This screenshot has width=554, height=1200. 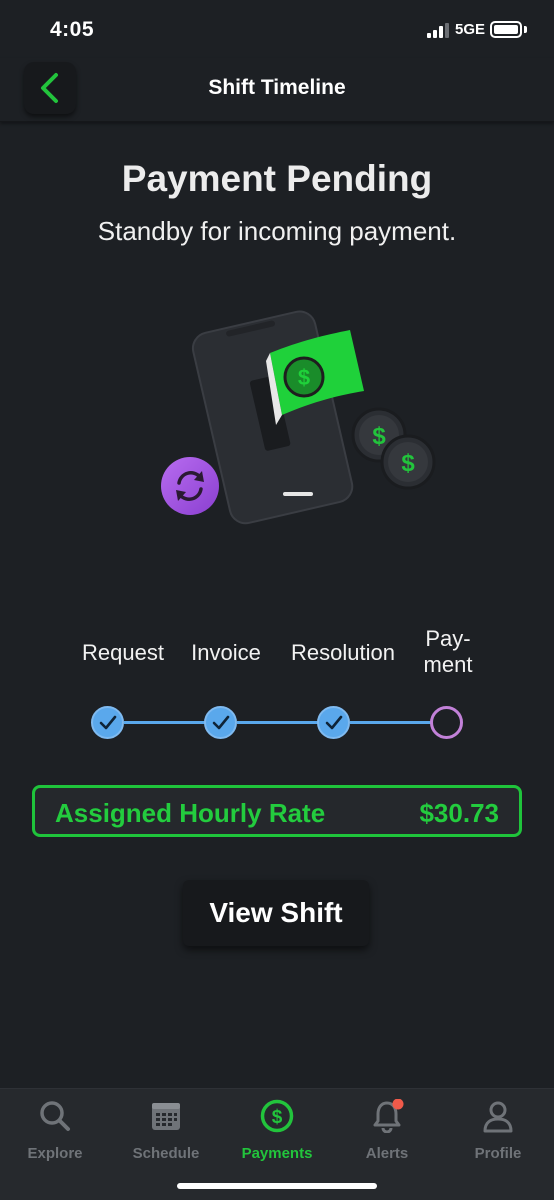 I want to click on header-title: Shift Timeline, so click(x=277, y=87).